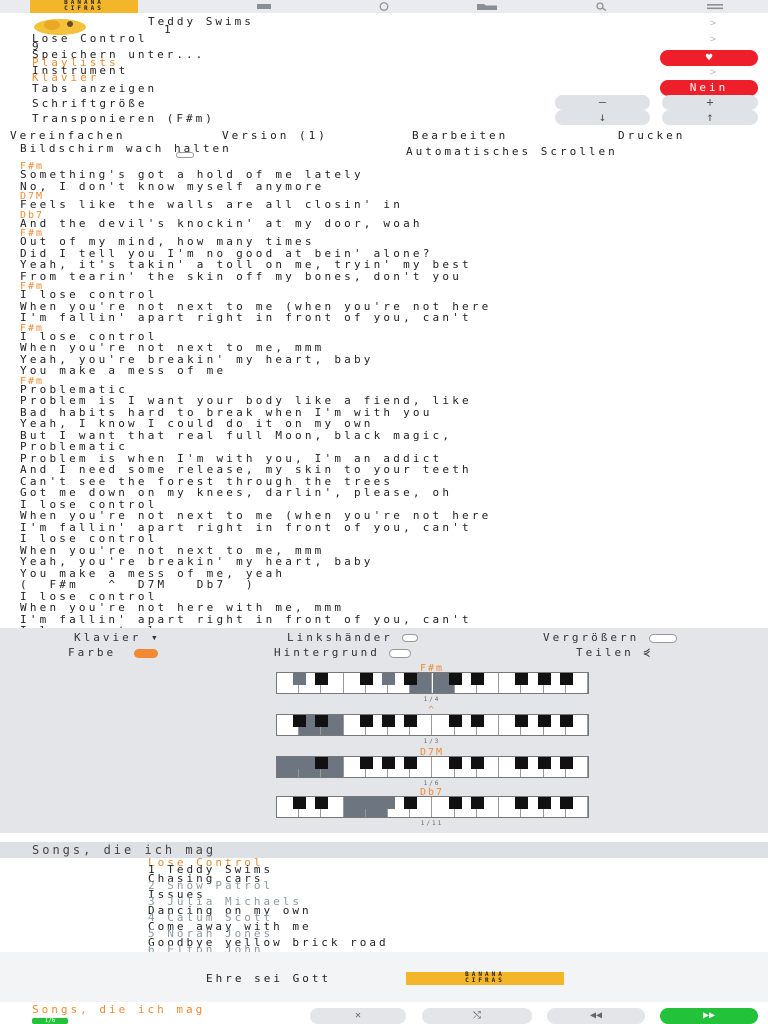 The width and height of the screenshot is (768, 1024). What do you see at coordinates (167, 241) in the screenshot?
I see `lyric-line: Out of my mind, how many times` at bounding box center [167, 241].